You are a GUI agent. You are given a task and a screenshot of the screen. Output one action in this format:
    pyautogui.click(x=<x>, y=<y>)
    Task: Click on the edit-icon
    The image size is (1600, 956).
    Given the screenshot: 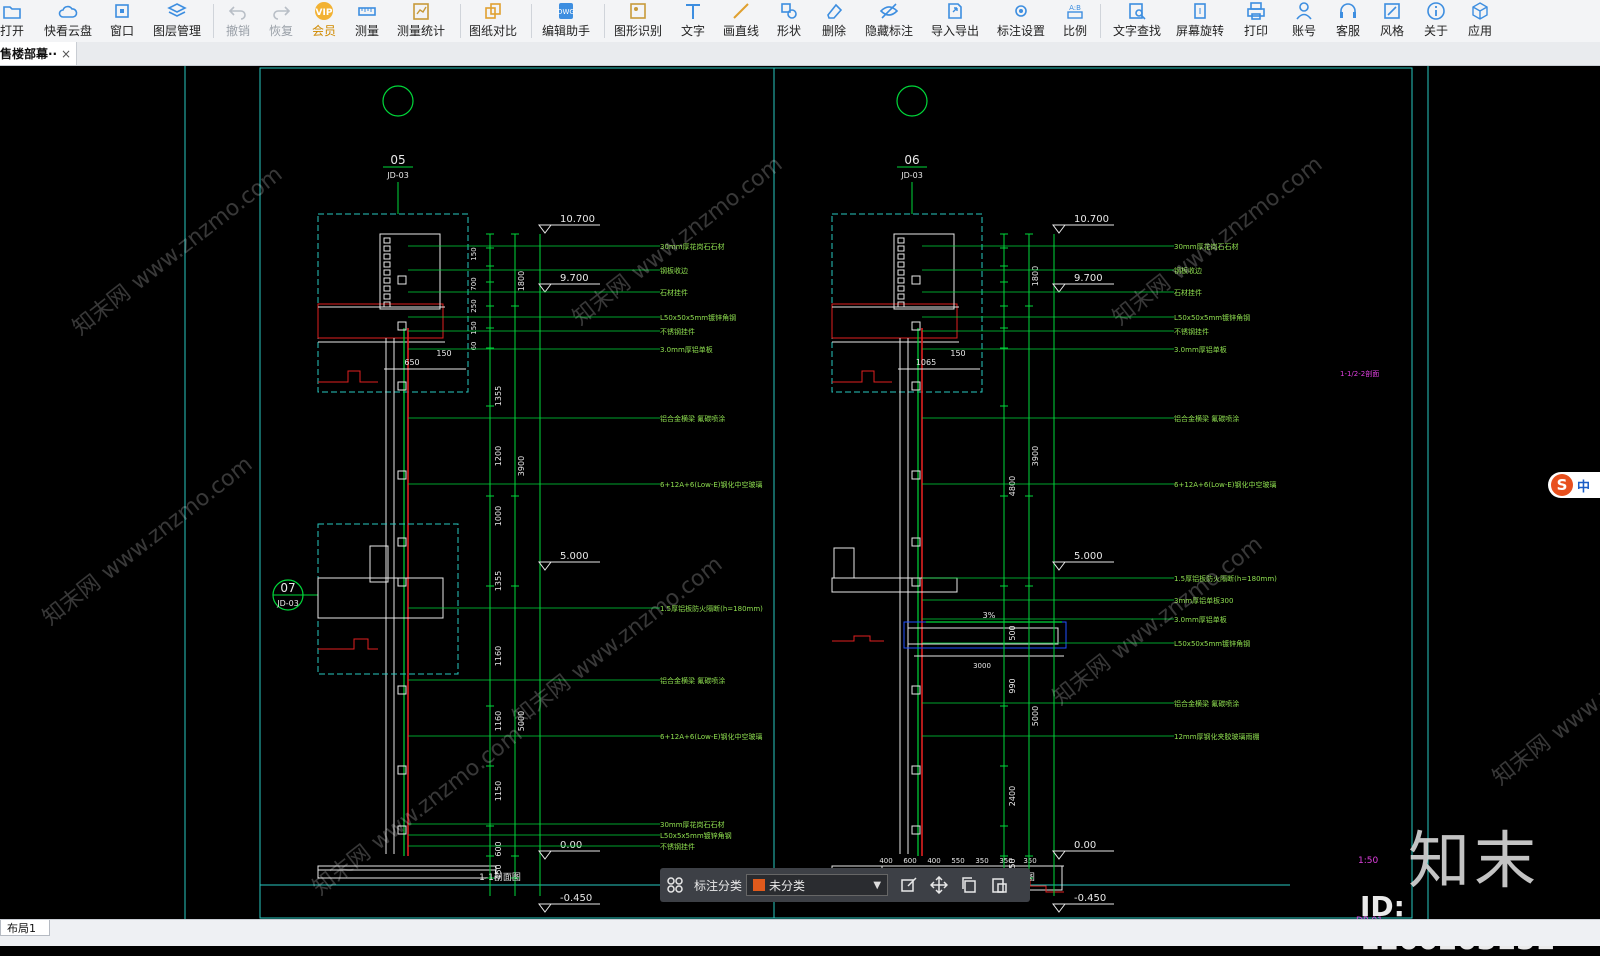 What is the action you would take?
    pyautogui.click(x=909, y=885)
    